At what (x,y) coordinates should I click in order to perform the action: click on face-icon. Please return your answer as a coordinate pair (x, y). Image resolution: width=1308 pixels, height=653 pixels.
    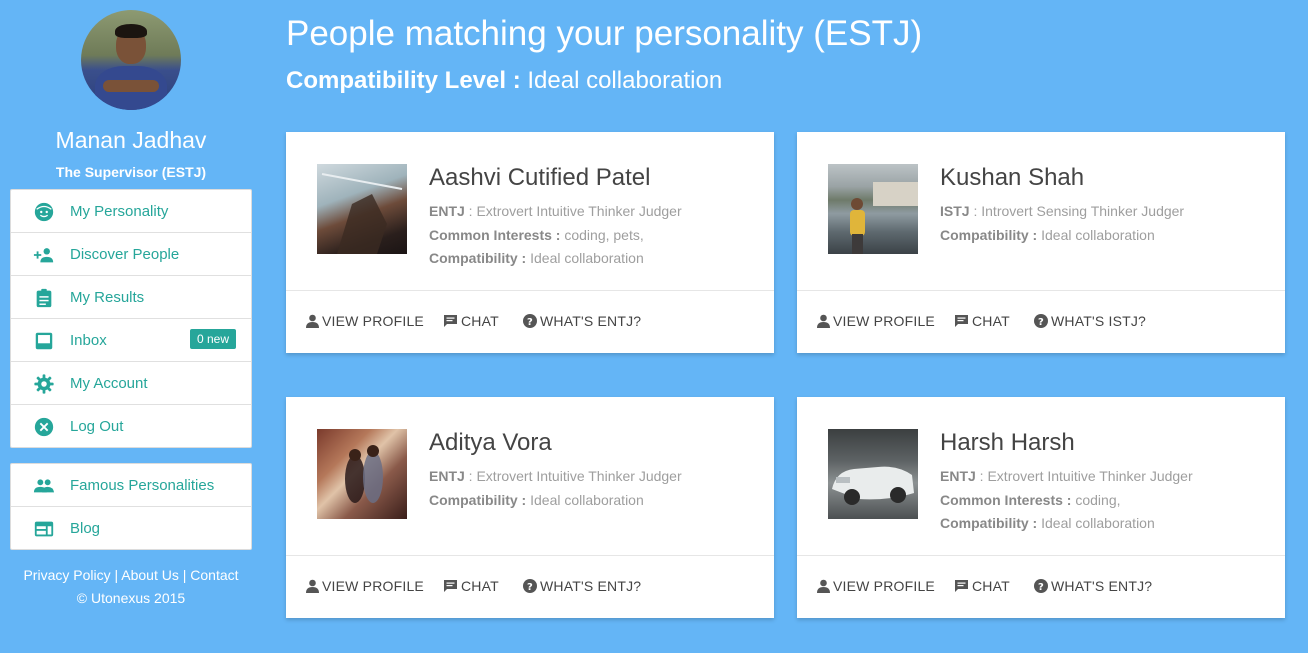
    Looking at the image, I should click on (44, 212).